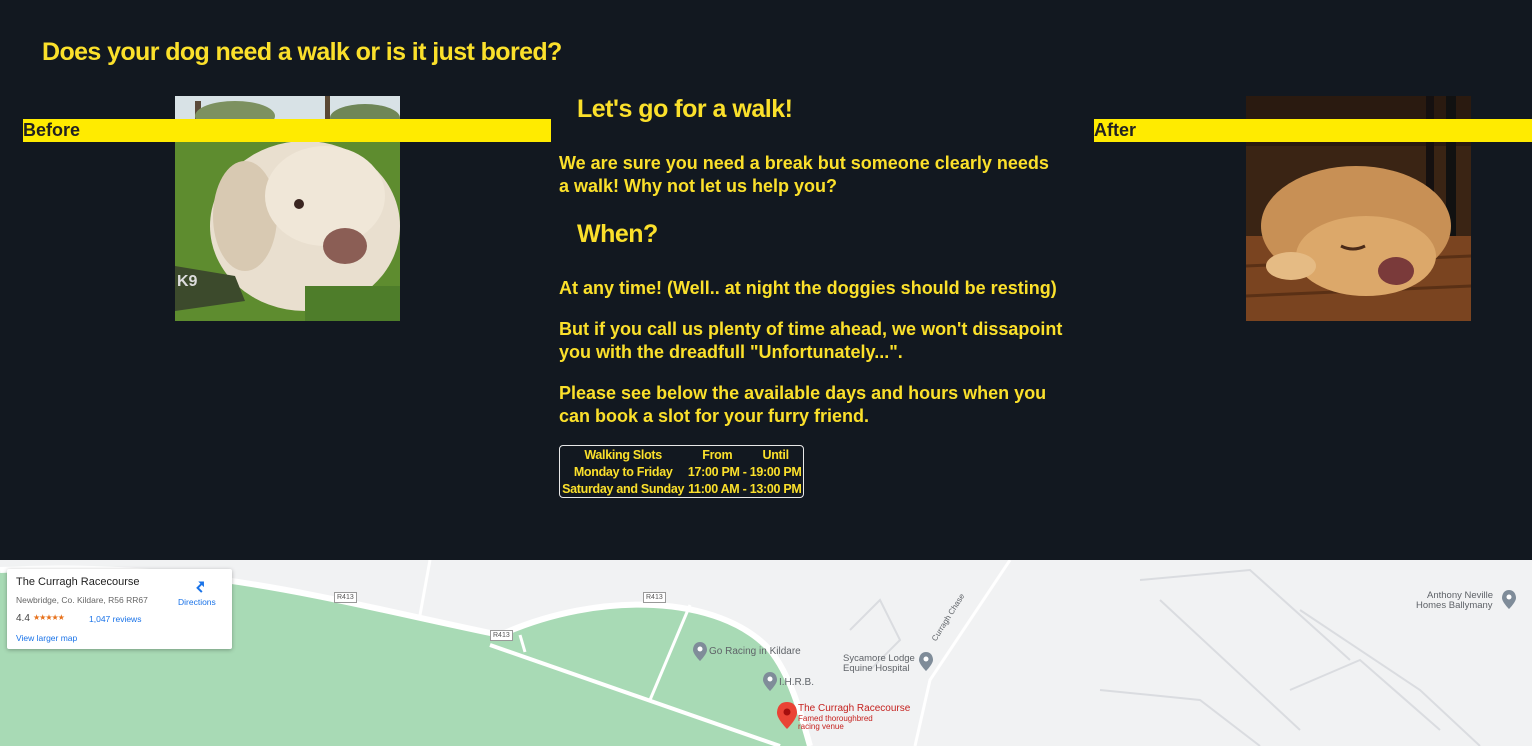  Describe the element at coordinates (617, 234) in the screenshot. I see `when-heading: When?` at that location.